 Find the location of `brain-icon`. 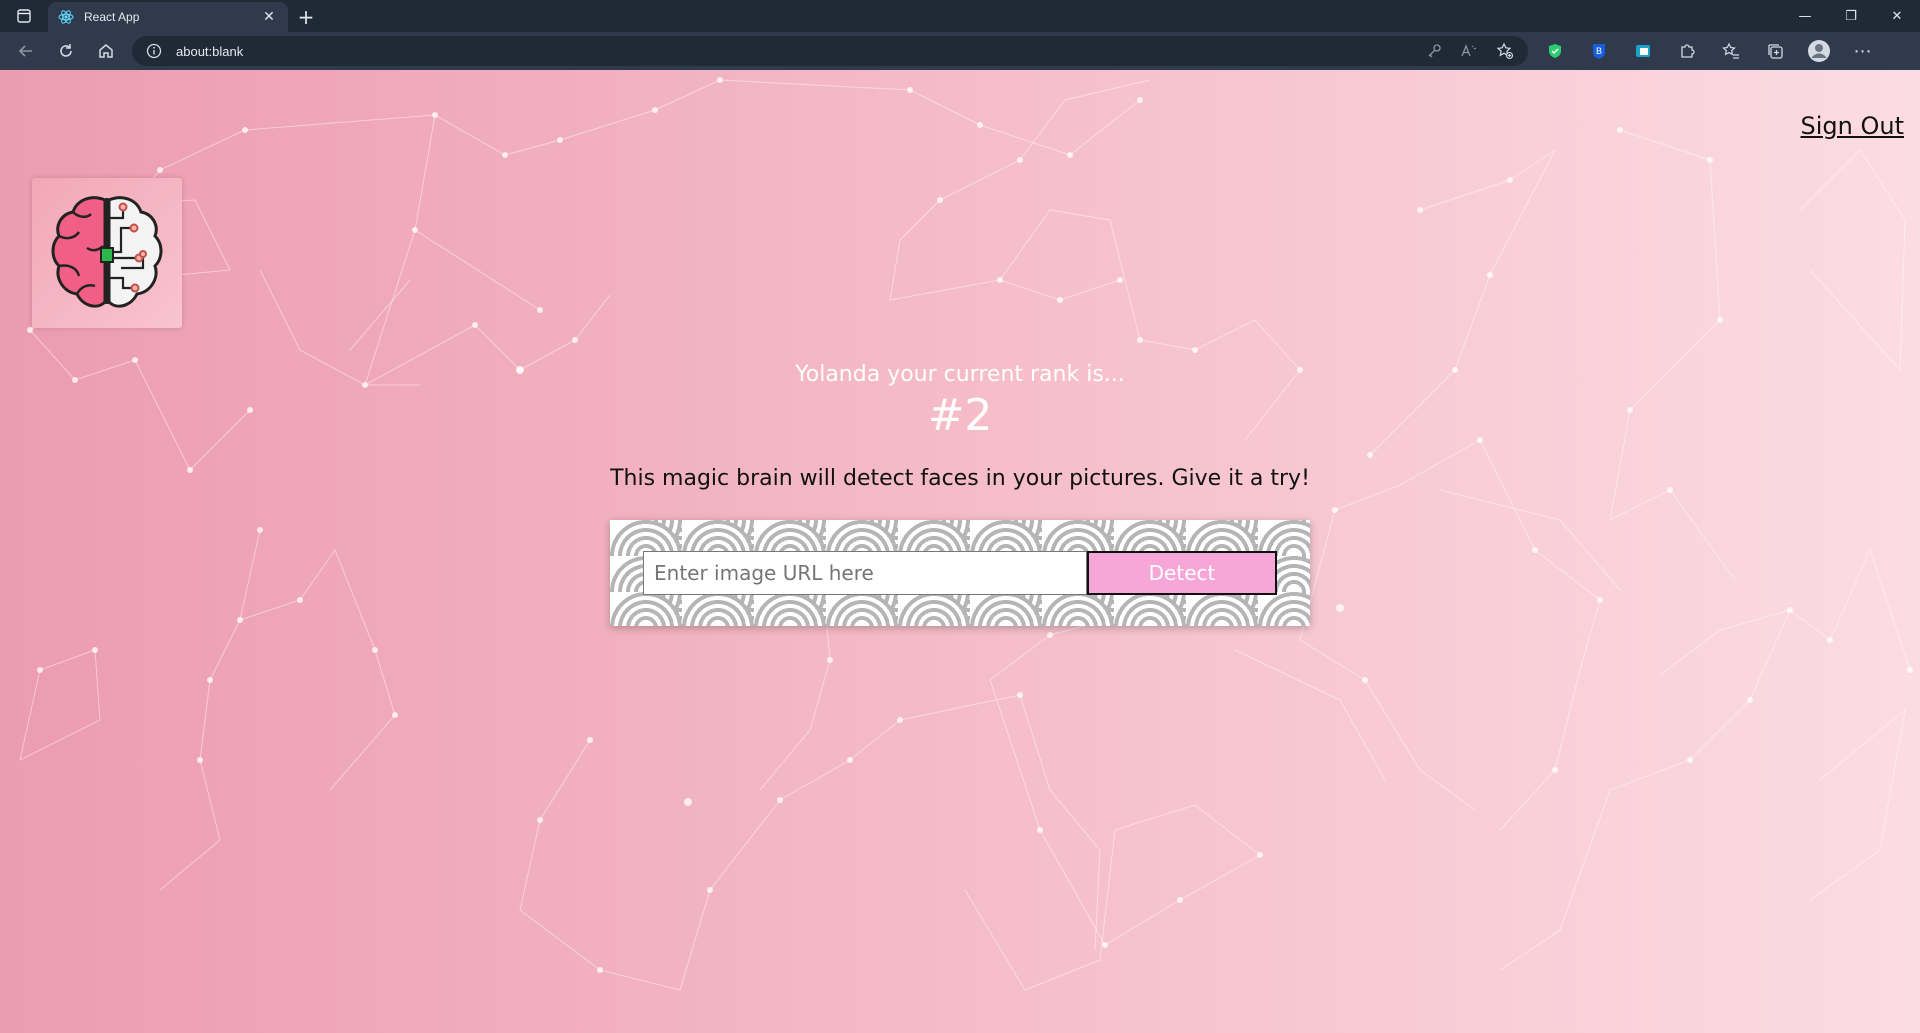

brain-icon is located at coordinates (107, 252).